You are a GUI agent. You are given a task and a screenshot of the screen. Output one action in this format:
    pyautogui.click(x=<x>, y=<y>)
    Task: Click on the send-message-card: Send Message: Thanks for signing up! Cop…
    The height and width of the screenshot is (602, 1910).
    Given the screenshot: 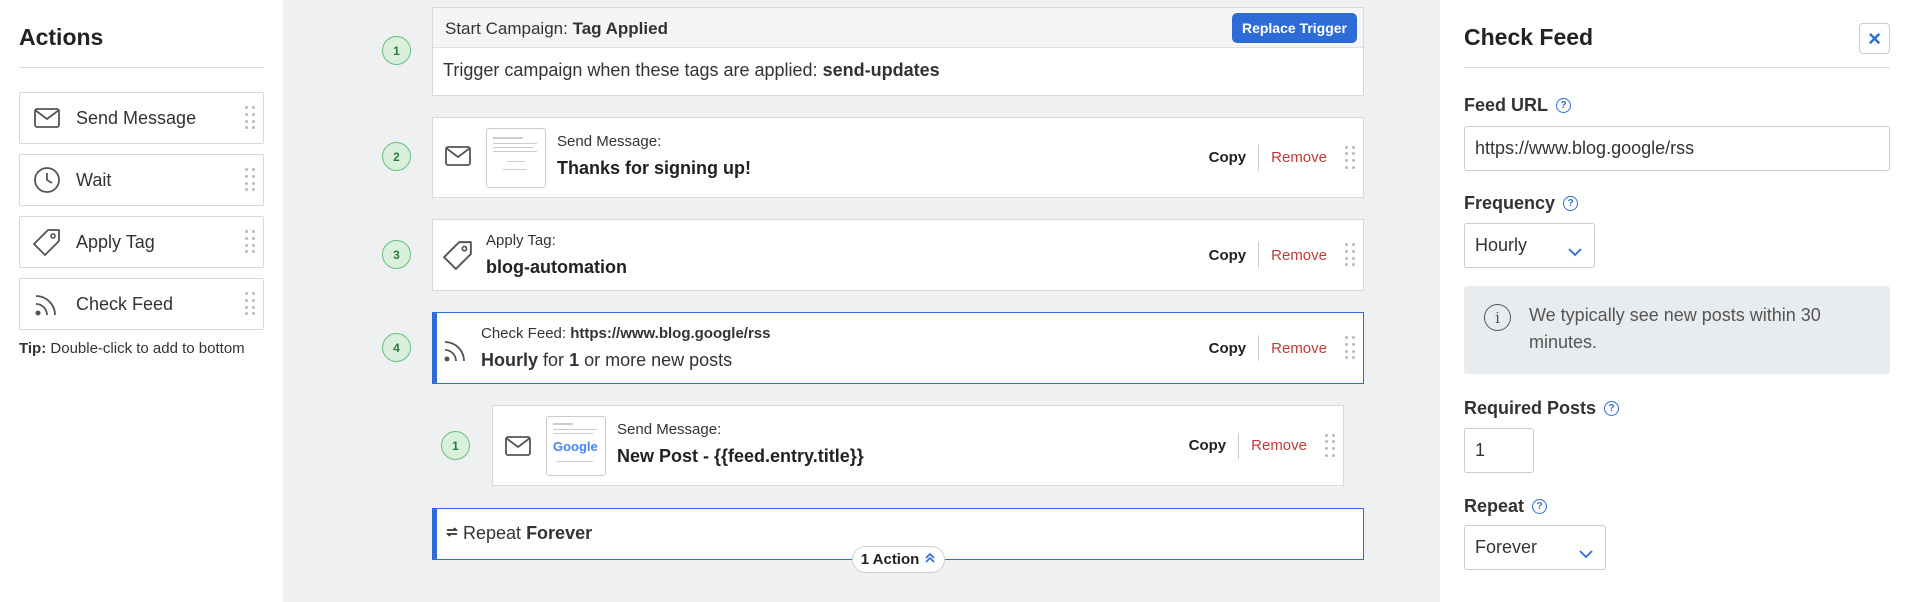 What is the action you would take?
    pyautogui.click(x=898, y=157)
    